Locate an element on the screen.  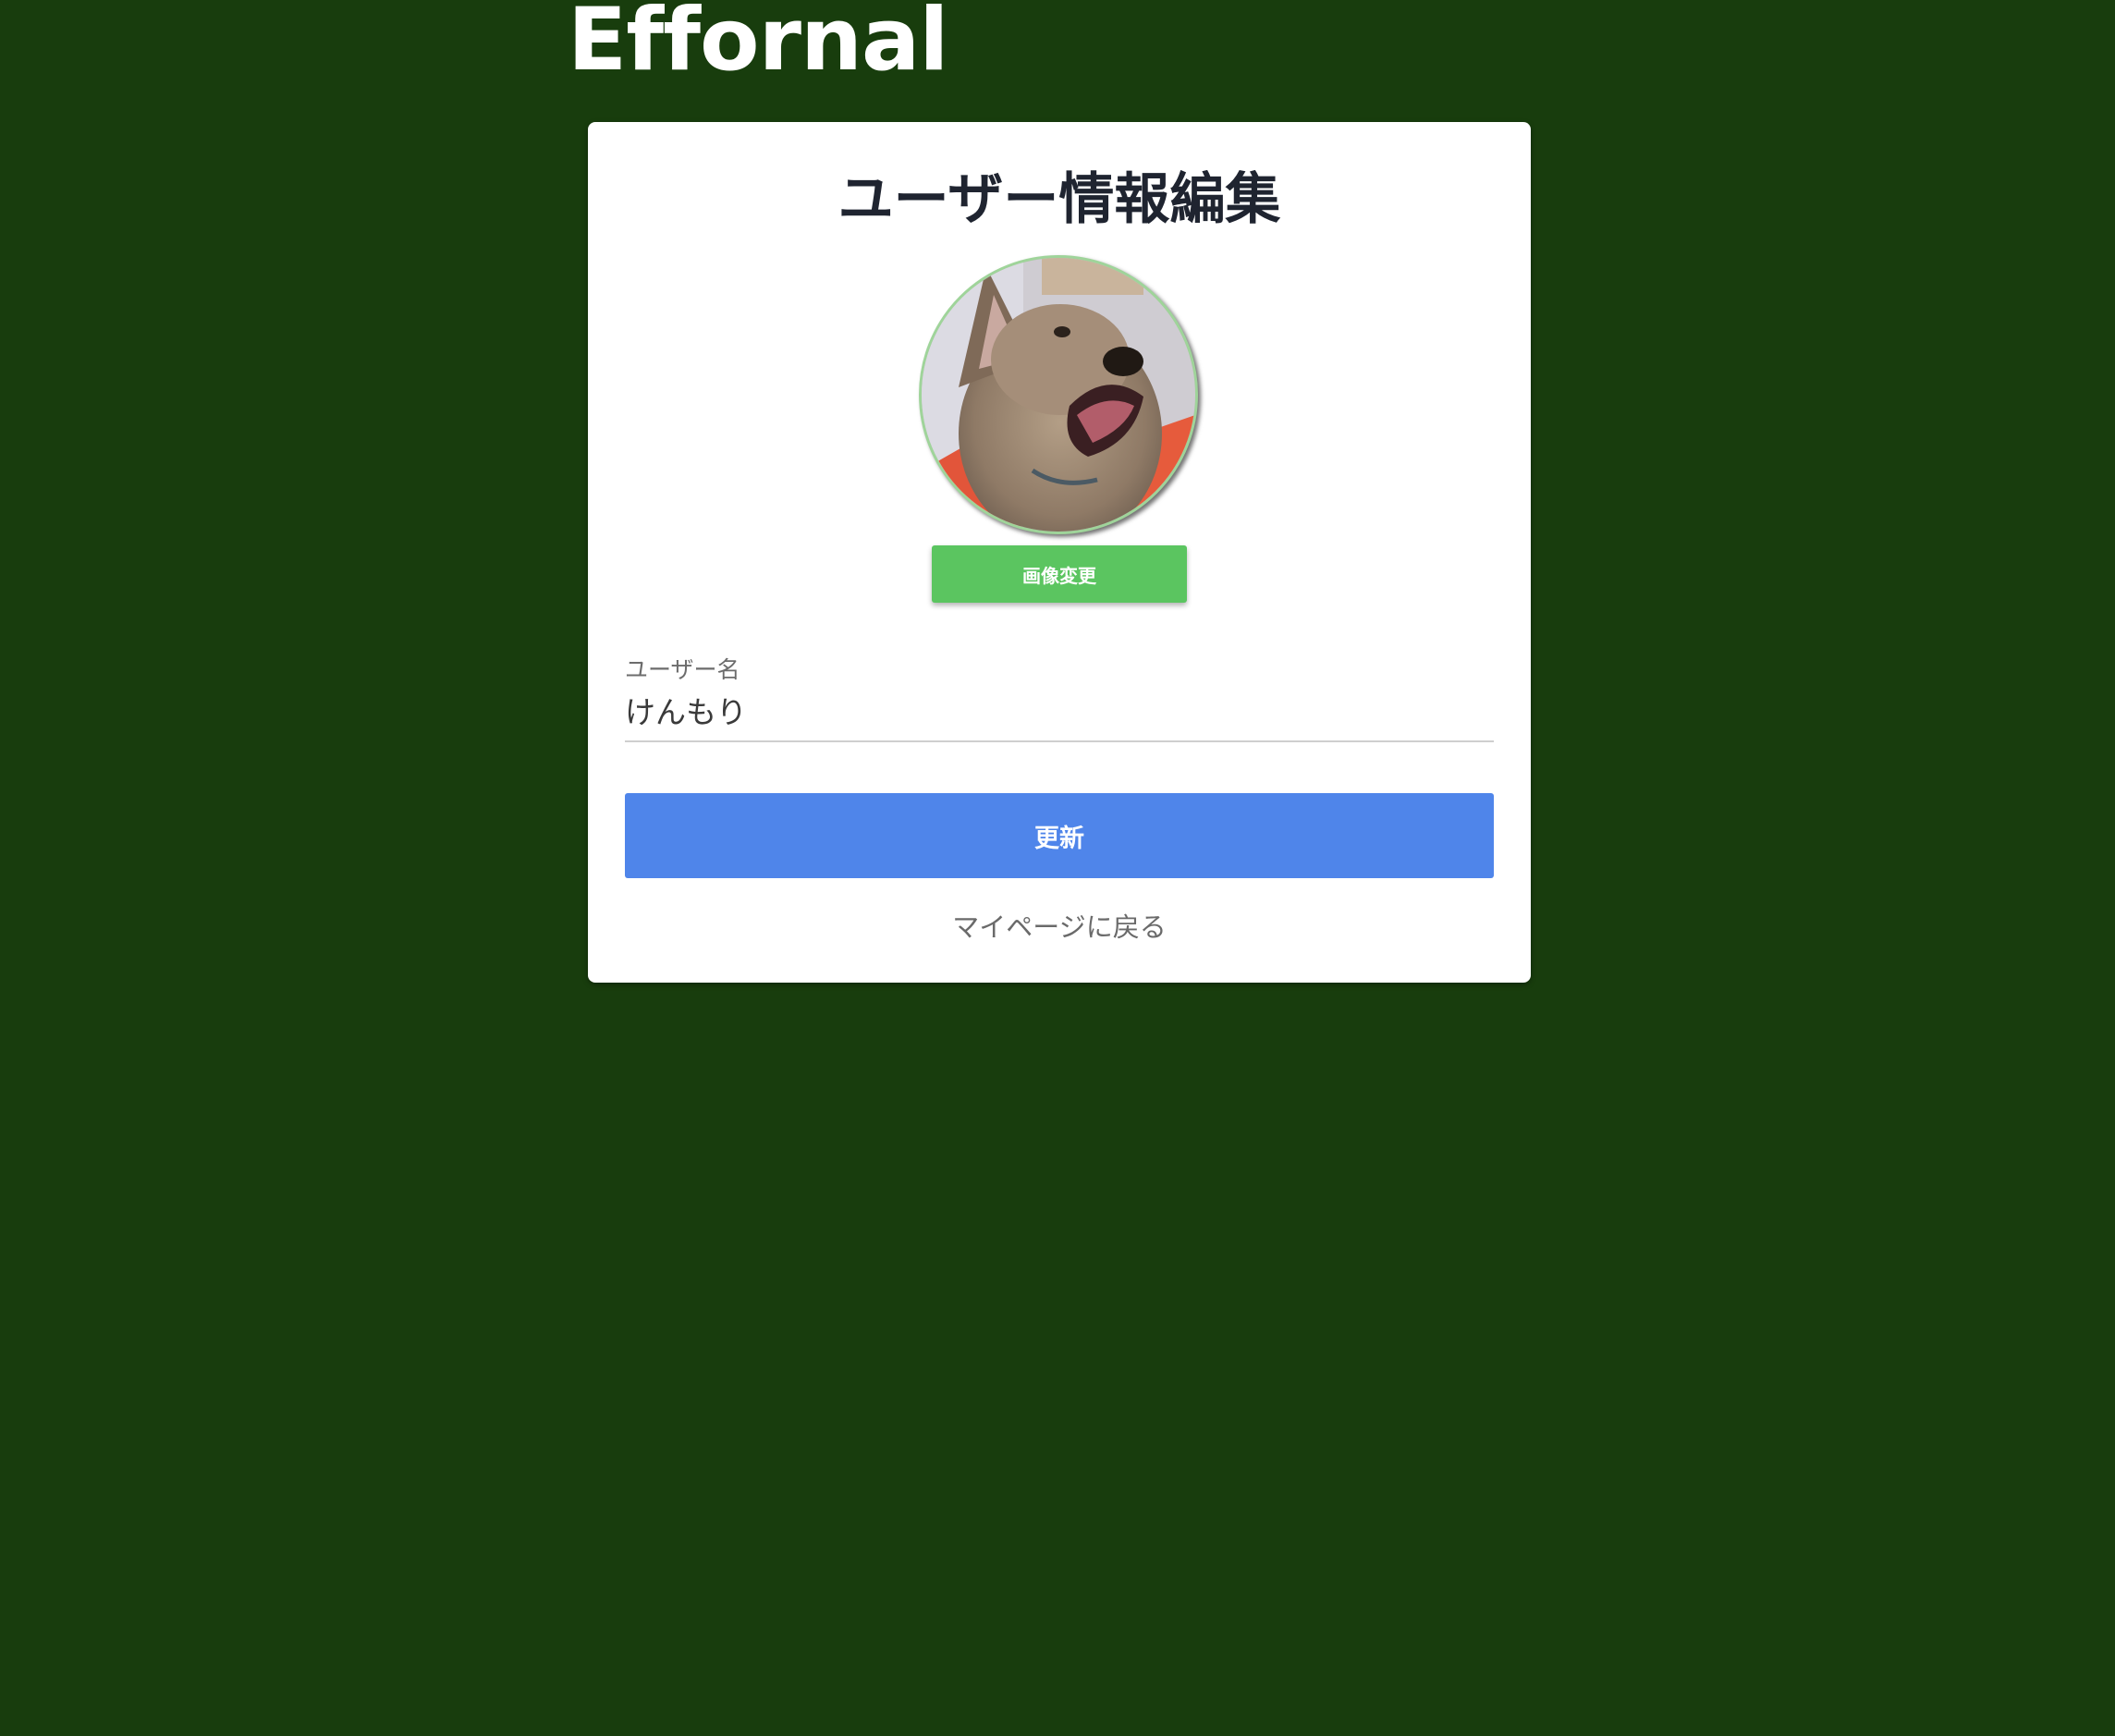
page-title: ユーザー情報編集 is located at coordinates (1059, 199).